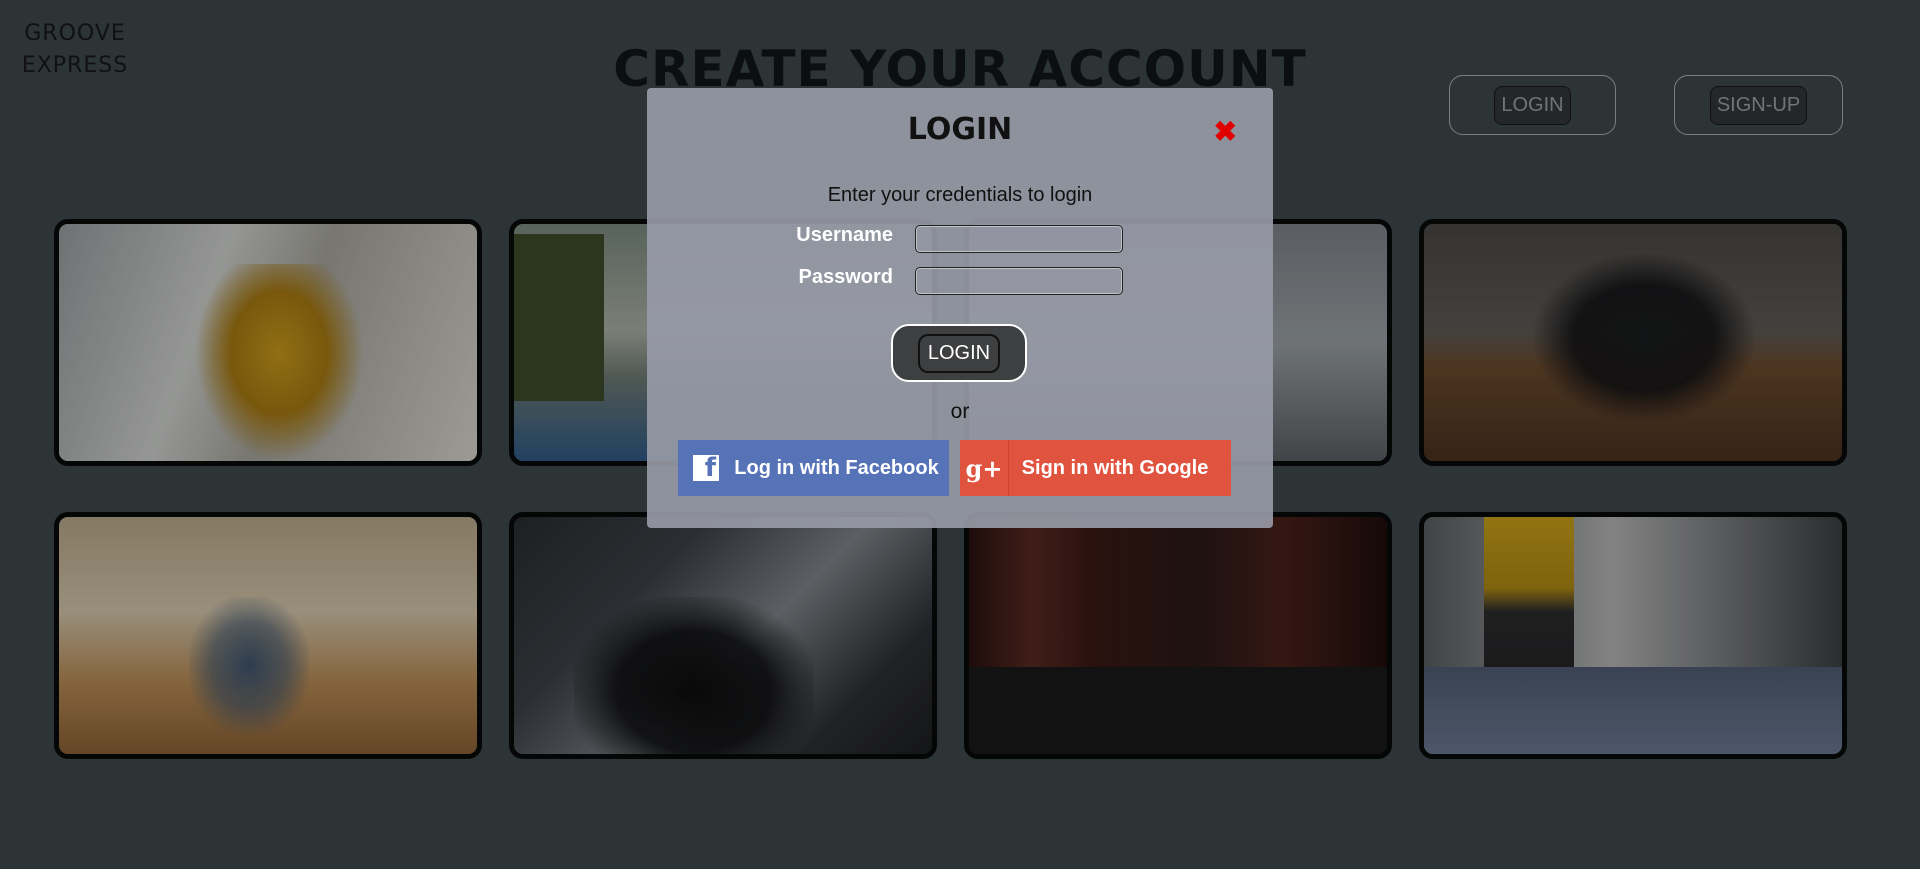 The width and height of the screenshot is (1920, 869). I want to click on gallery-tile-dancer-ballet-barre, so click(1633, 635).